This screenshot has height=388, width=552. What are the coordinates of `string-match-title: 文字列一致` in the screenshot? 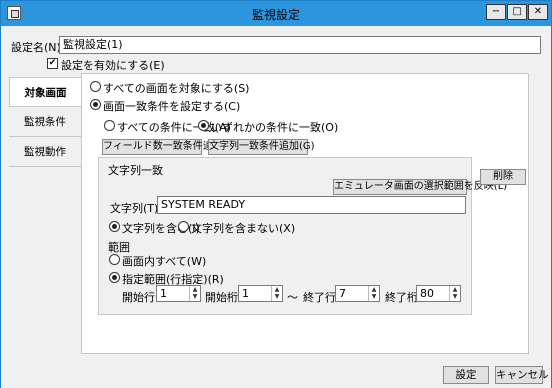 It's located at (135, 170).